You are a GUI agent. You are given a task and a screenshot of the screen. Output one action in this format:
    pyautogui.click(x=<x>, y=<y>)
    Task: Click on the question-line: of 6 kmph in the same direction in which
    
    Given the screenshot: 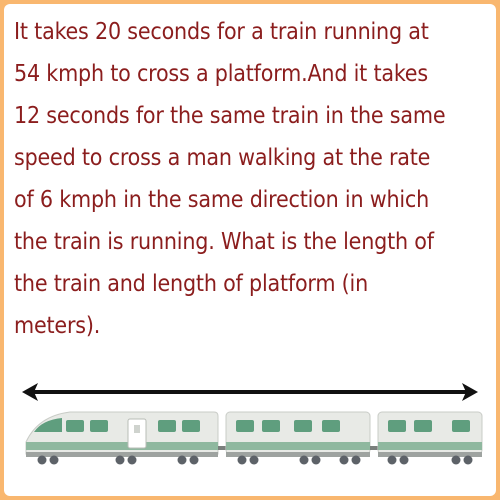 What is the action you would take?
    pyautogui.click(x=222, y=200)
    